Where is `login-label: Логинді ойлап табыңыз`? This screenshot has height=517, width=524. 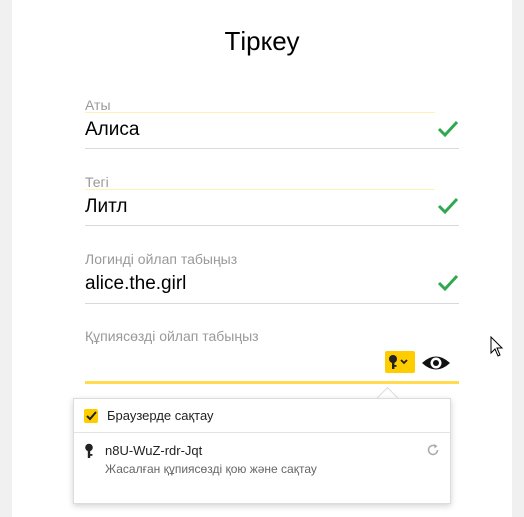
login-label: Логинді ойлап табыңыз is located at coordinates (161, 259).